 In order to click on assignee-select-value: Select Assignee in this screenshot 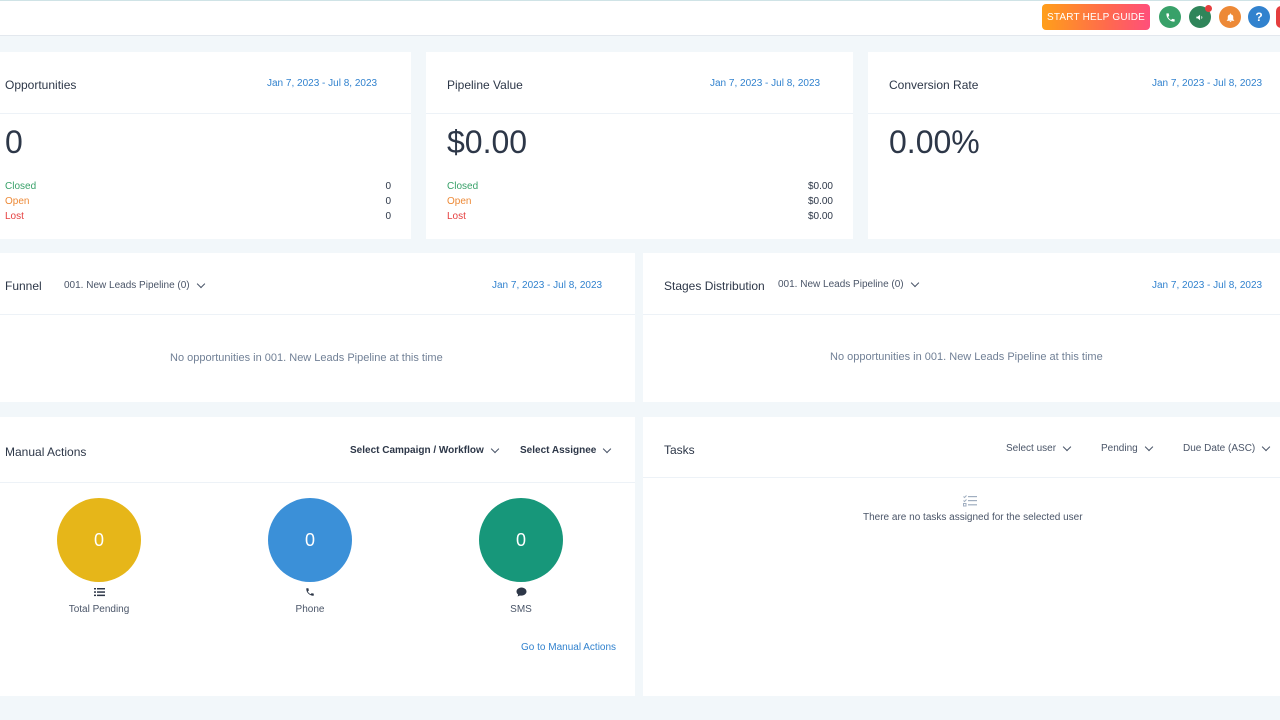, I will do `click(558, 450)`.